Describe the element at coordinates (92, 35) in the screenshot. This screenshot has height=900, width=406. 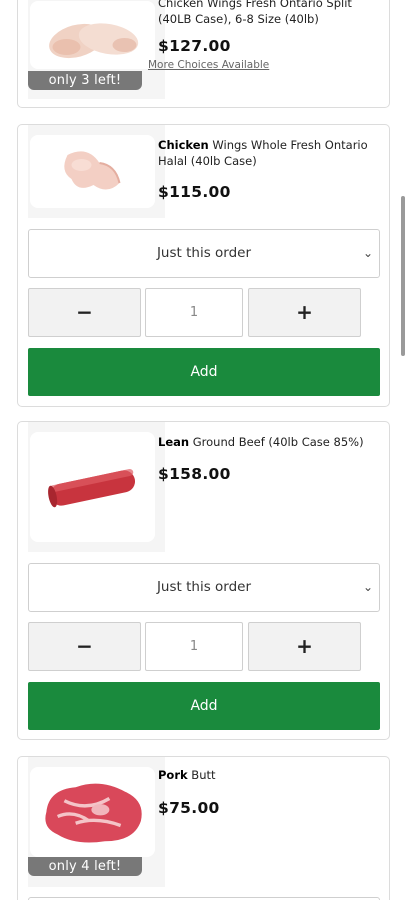
I see `chicken-wings-icon` at that location.